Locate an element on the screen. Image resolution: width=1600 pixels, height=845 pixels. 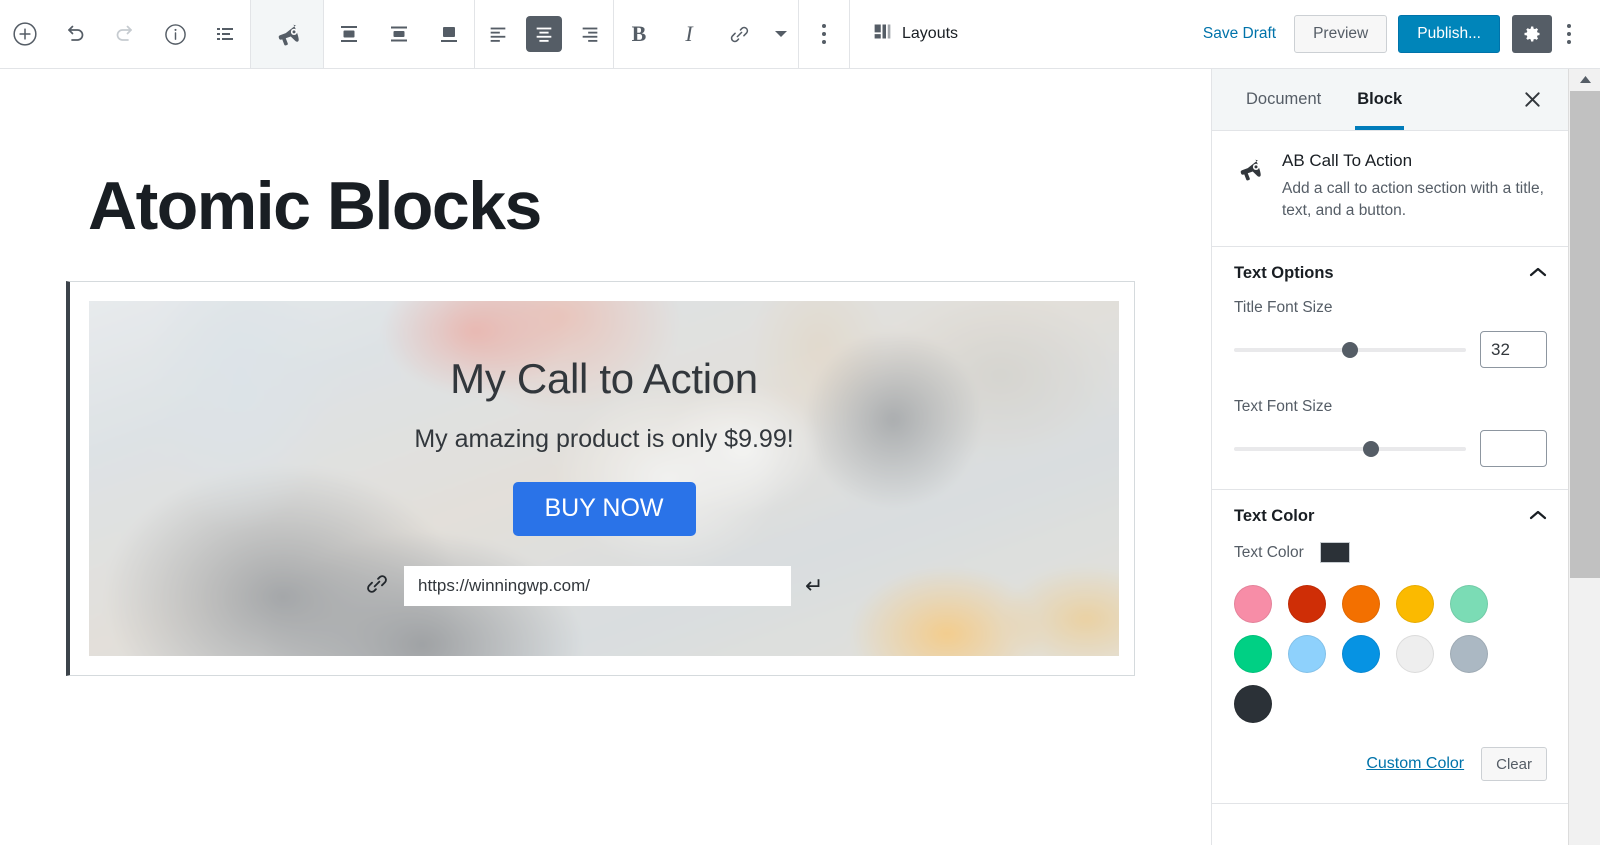
panel-text-color-body: Text Color Custom Color Clear is located at coordinates (1390, 672).